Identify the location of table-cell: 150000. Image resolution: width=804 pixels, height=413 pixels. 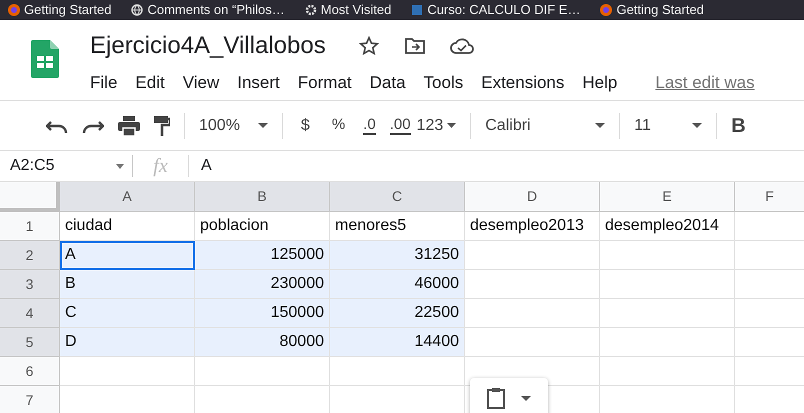
(262, 313).